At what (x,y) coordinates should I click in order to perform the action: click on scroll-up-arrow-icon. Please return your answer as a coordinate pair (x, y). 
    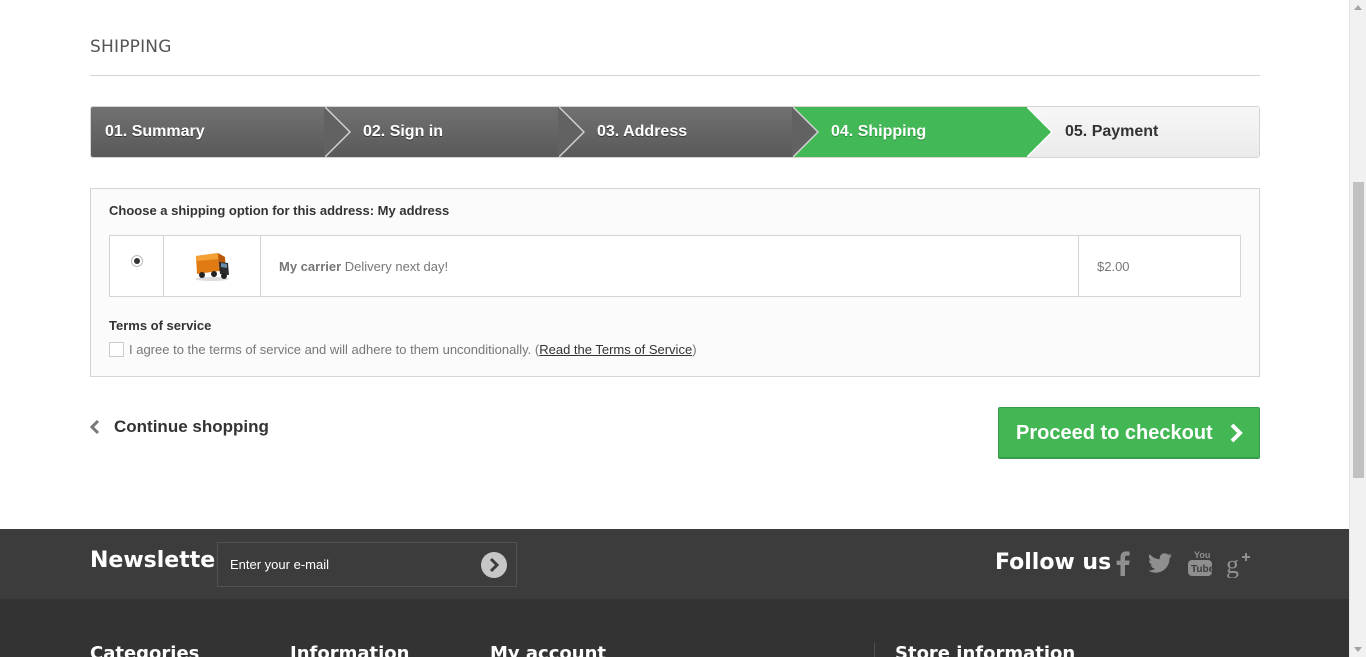
    Looking at the image, I should click on (1358, 7).